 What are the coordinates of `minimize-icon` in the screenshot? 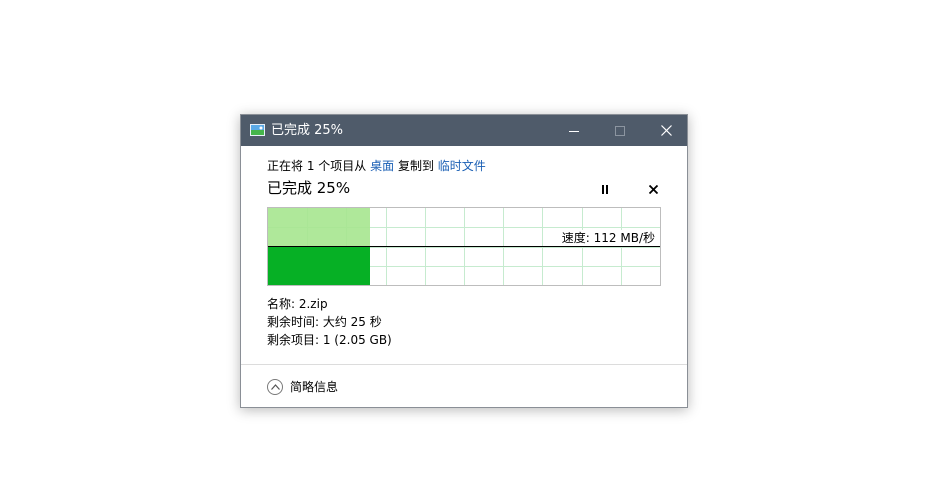 It's located at (574, 131).